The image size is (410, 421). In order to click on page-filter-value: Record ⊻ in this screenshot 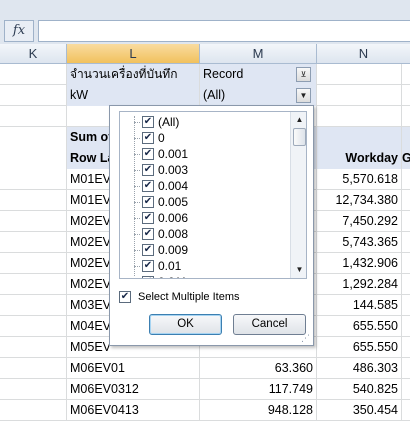, I will do `click(258, 74)`.